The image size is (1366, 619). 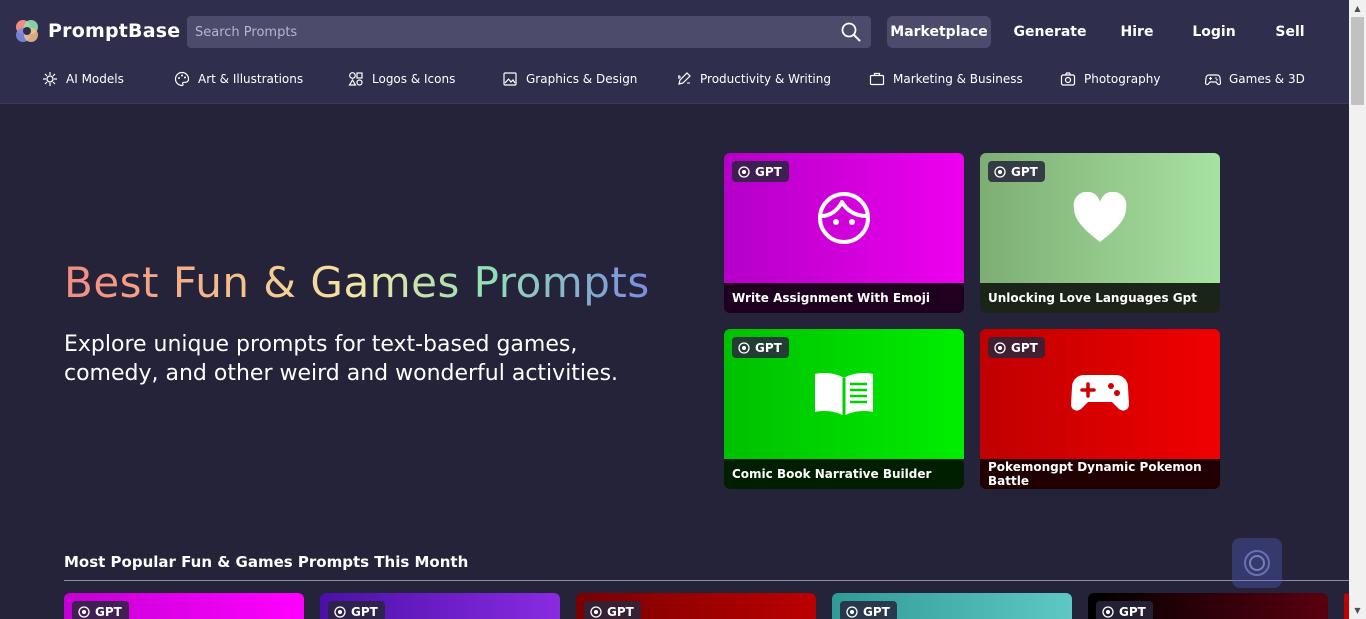 What do you see at coordinates (1050, 32) in the screenshot?
I see `nav-generate-button: Generate` at bounding box center [1050, 32].